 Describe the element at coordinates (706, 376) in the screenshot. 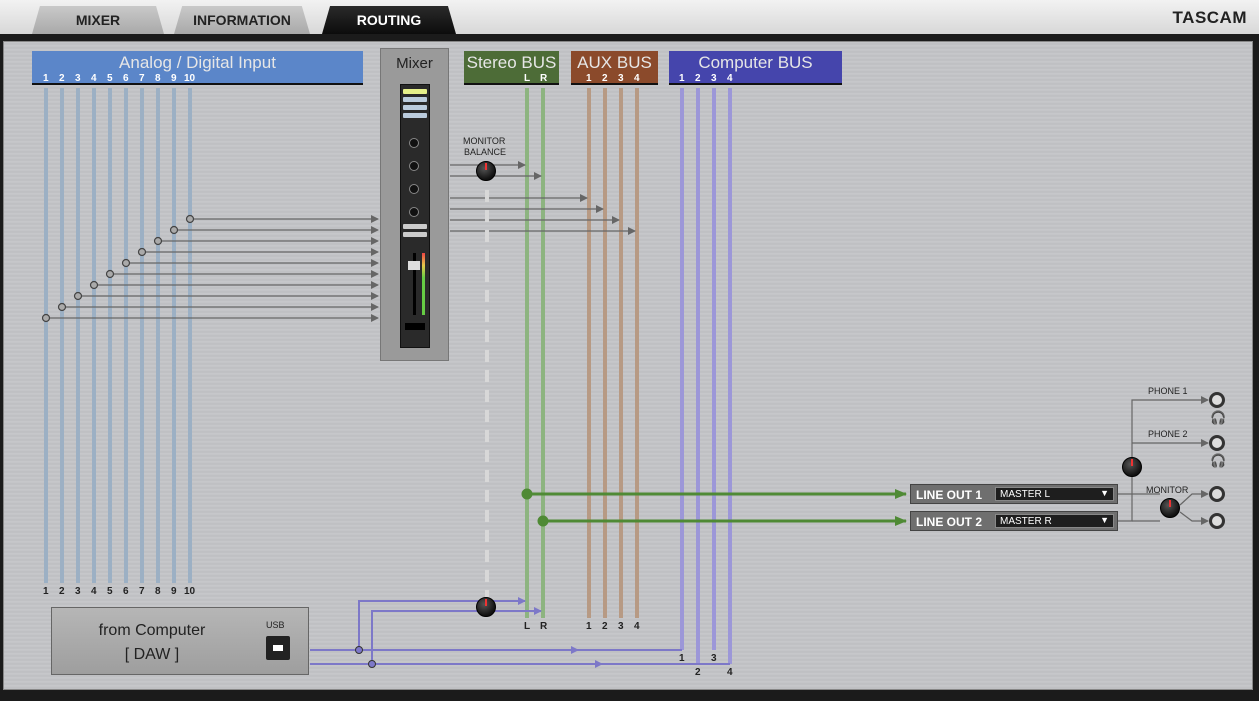

I see `computer-bus-lines` at that location.